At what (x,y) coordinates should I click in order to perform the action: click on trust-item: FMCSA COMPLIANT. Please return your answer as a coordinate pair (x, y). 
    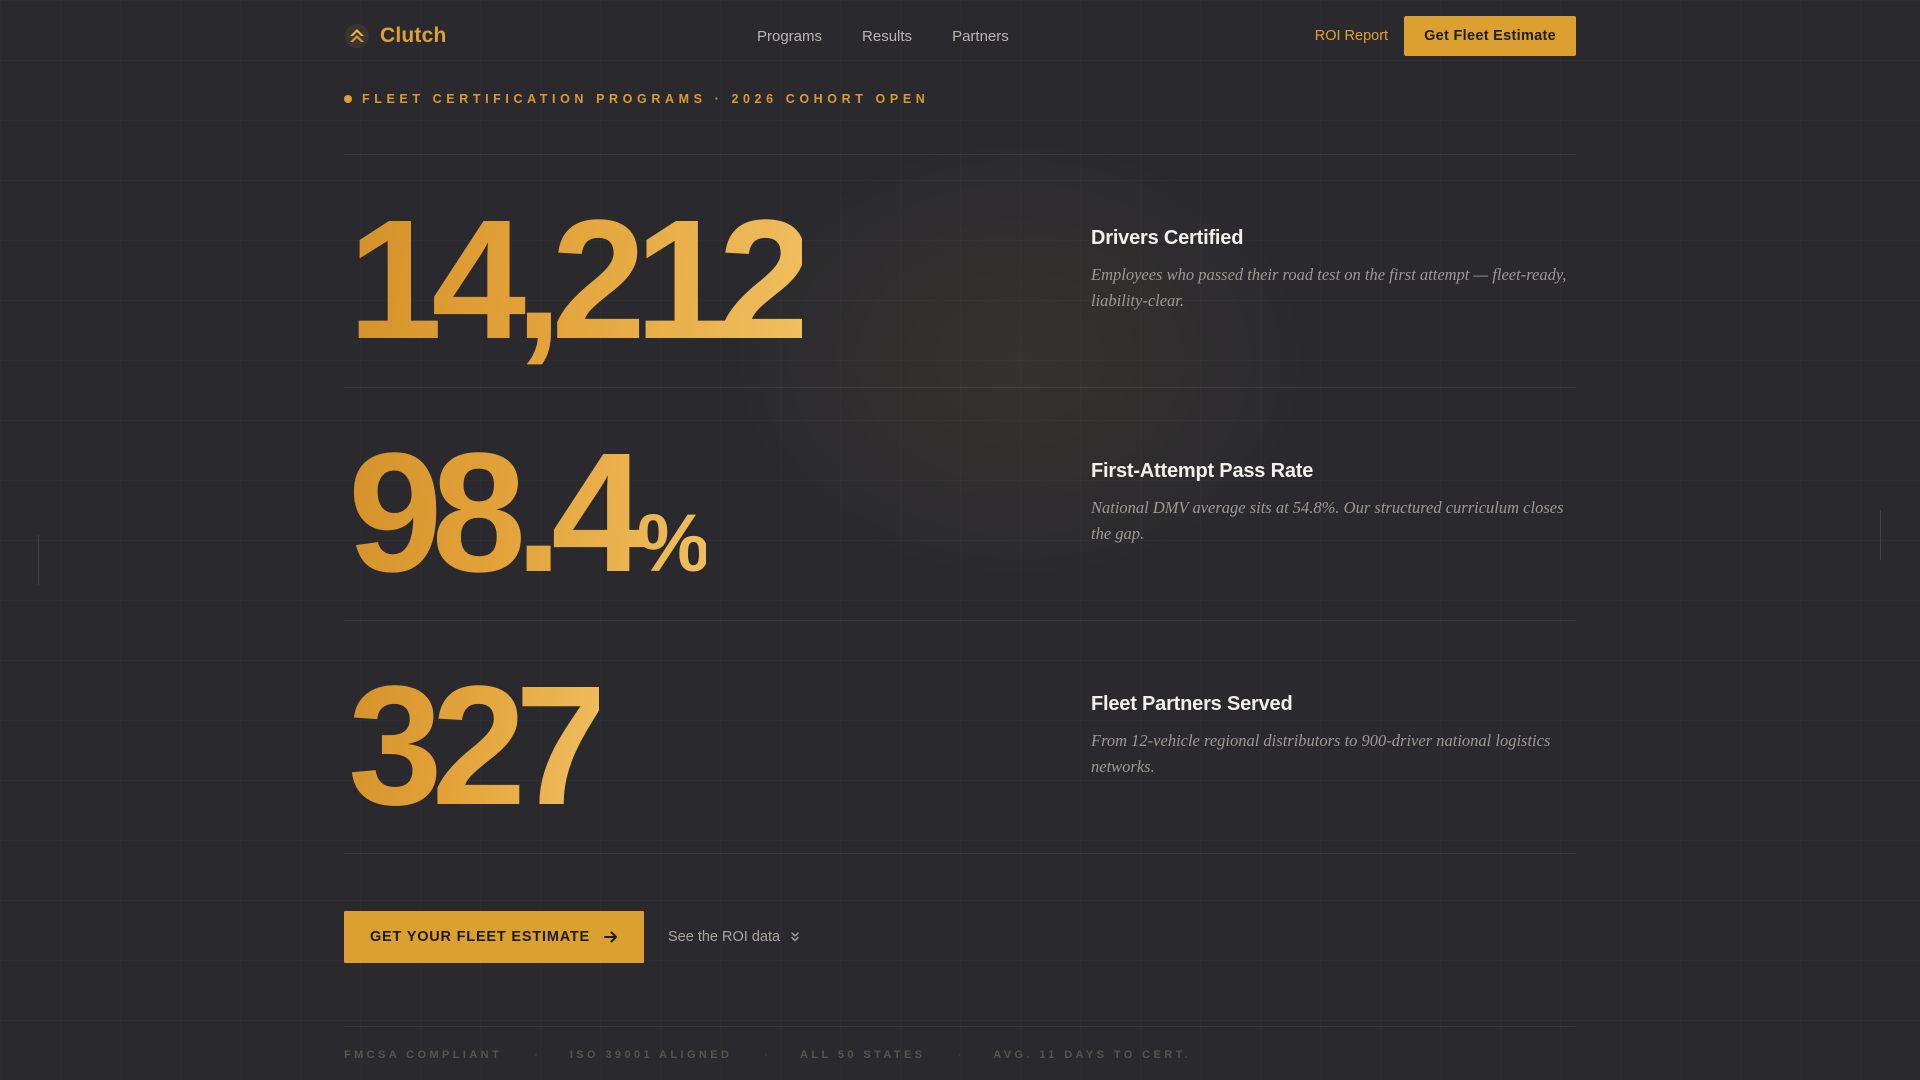
    Looking at the image, I should click on (423, 1055).